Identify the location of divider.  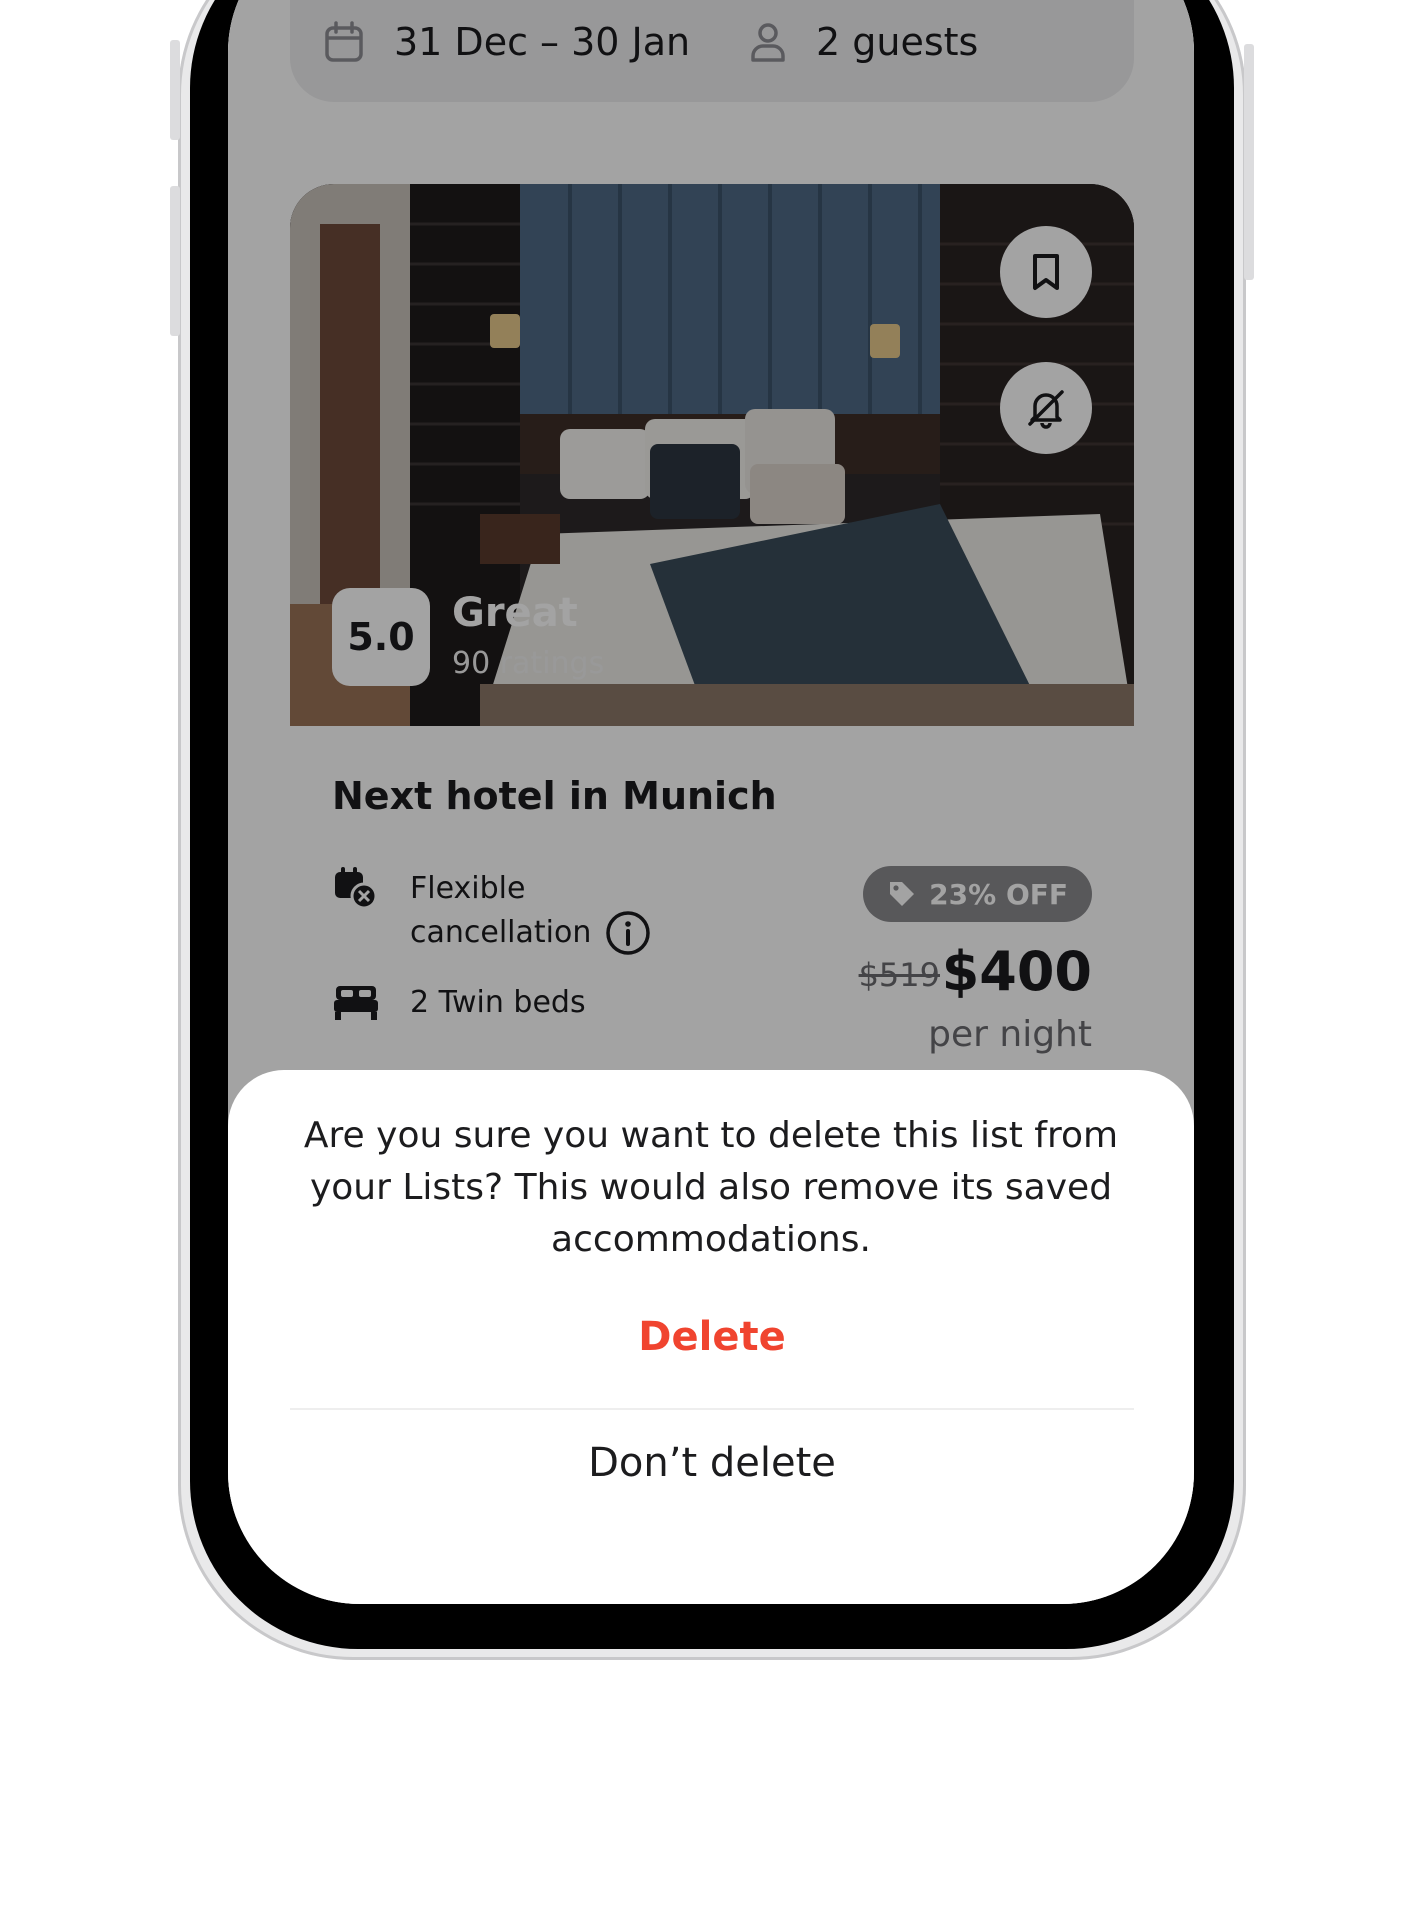
(712, 1409).